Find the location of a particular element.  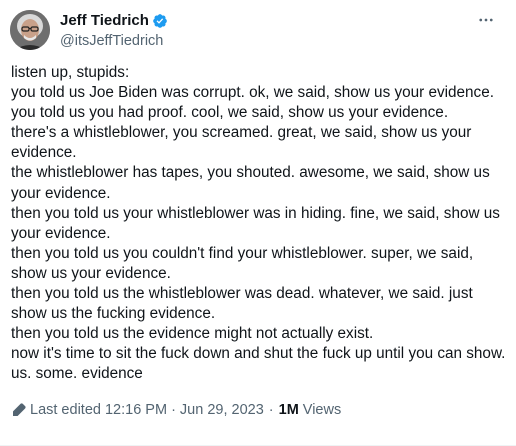

avatar-image is located at coordinates (30, 30).